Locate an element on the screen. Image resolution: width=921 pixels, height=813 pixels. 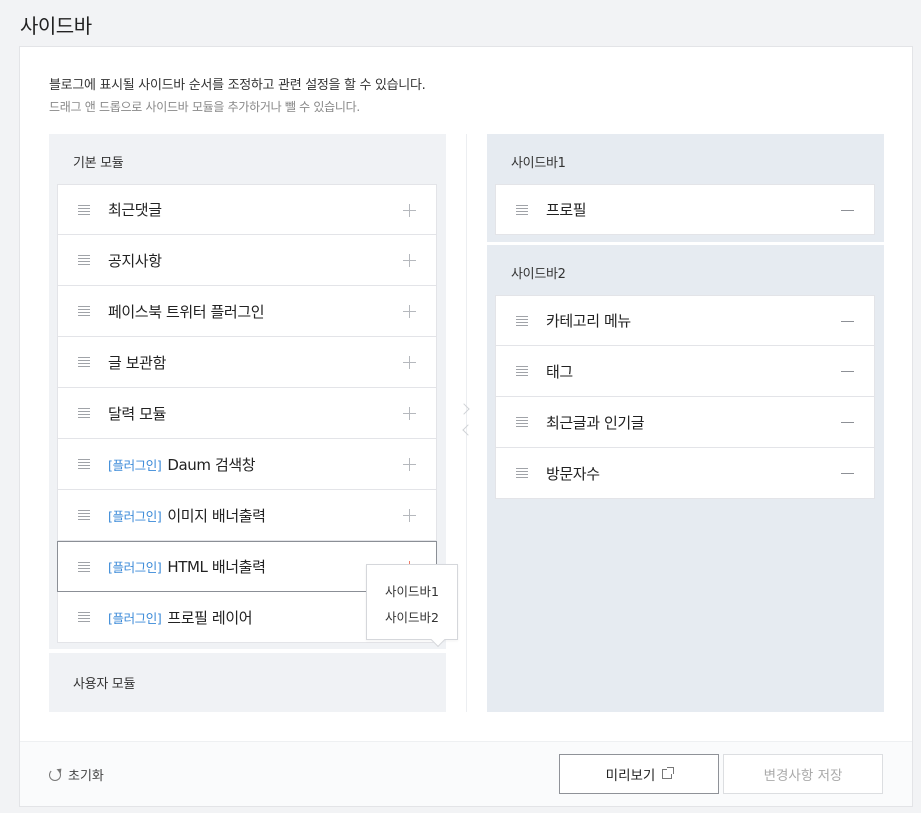
module-label: 공지사항 is located at coordinates (135, 260).